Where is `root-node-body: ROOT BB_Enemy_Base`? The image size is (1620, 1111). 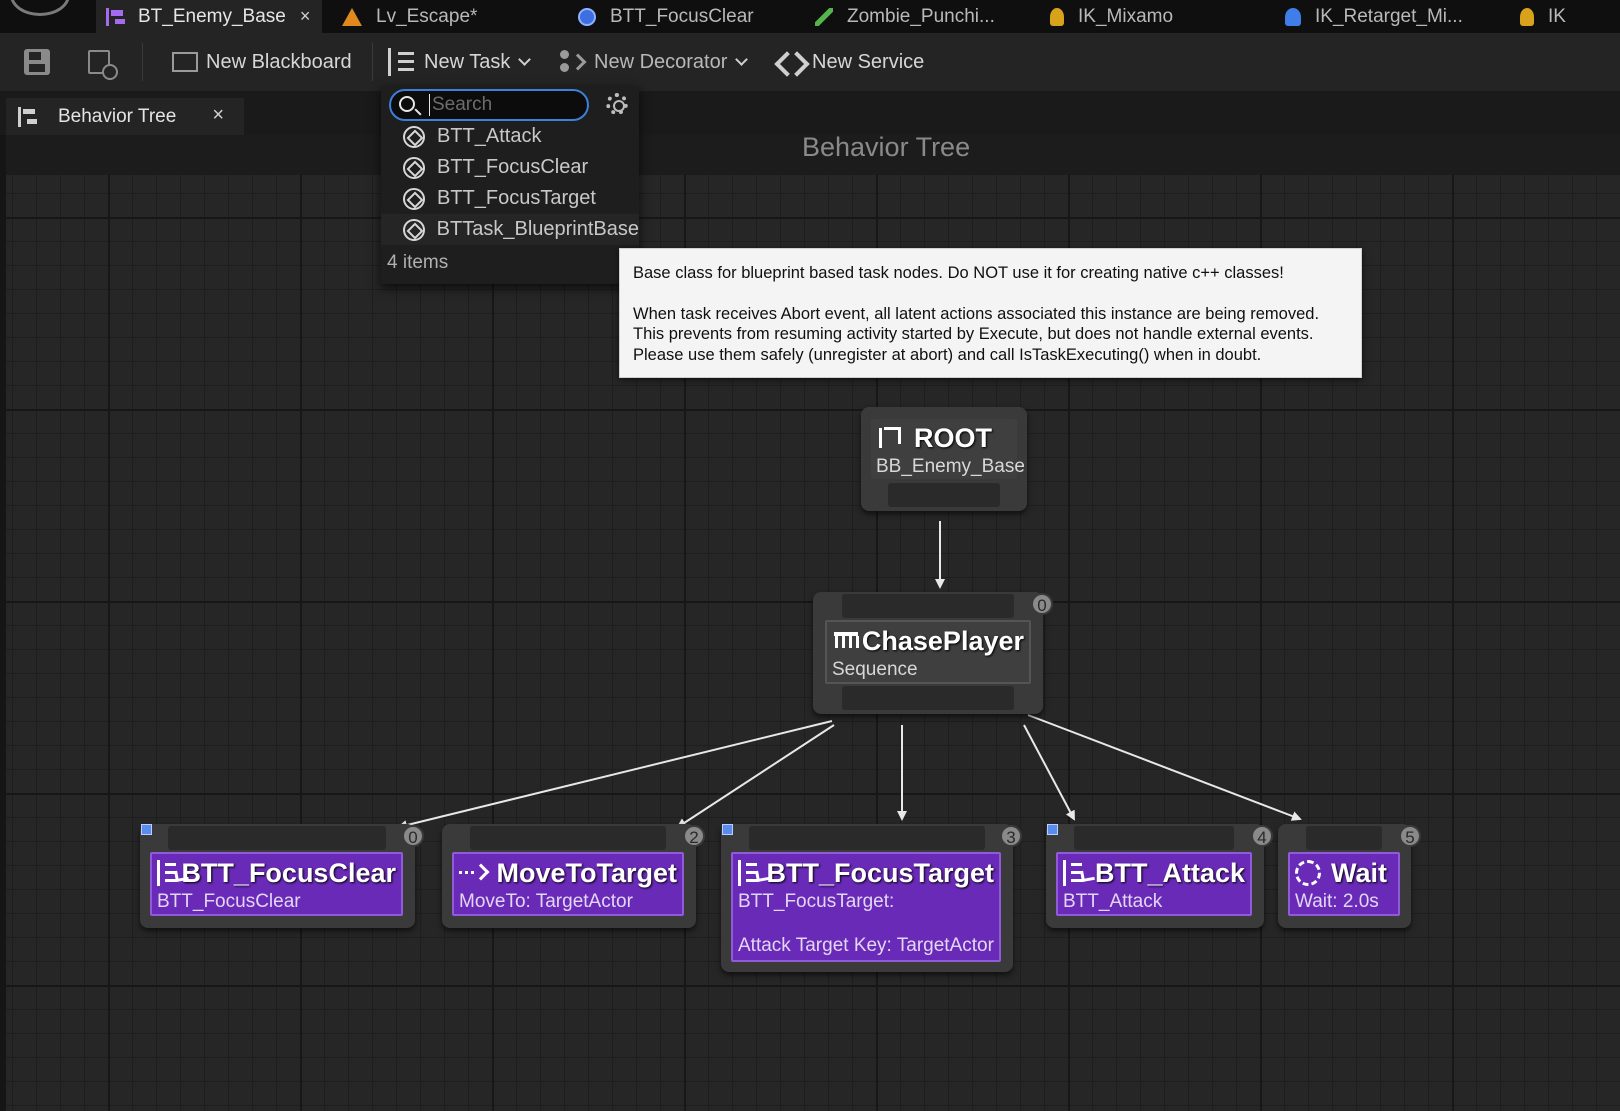
root-node-body: ROOT BB_Enemy_Base is located at coordinates (948, 449).